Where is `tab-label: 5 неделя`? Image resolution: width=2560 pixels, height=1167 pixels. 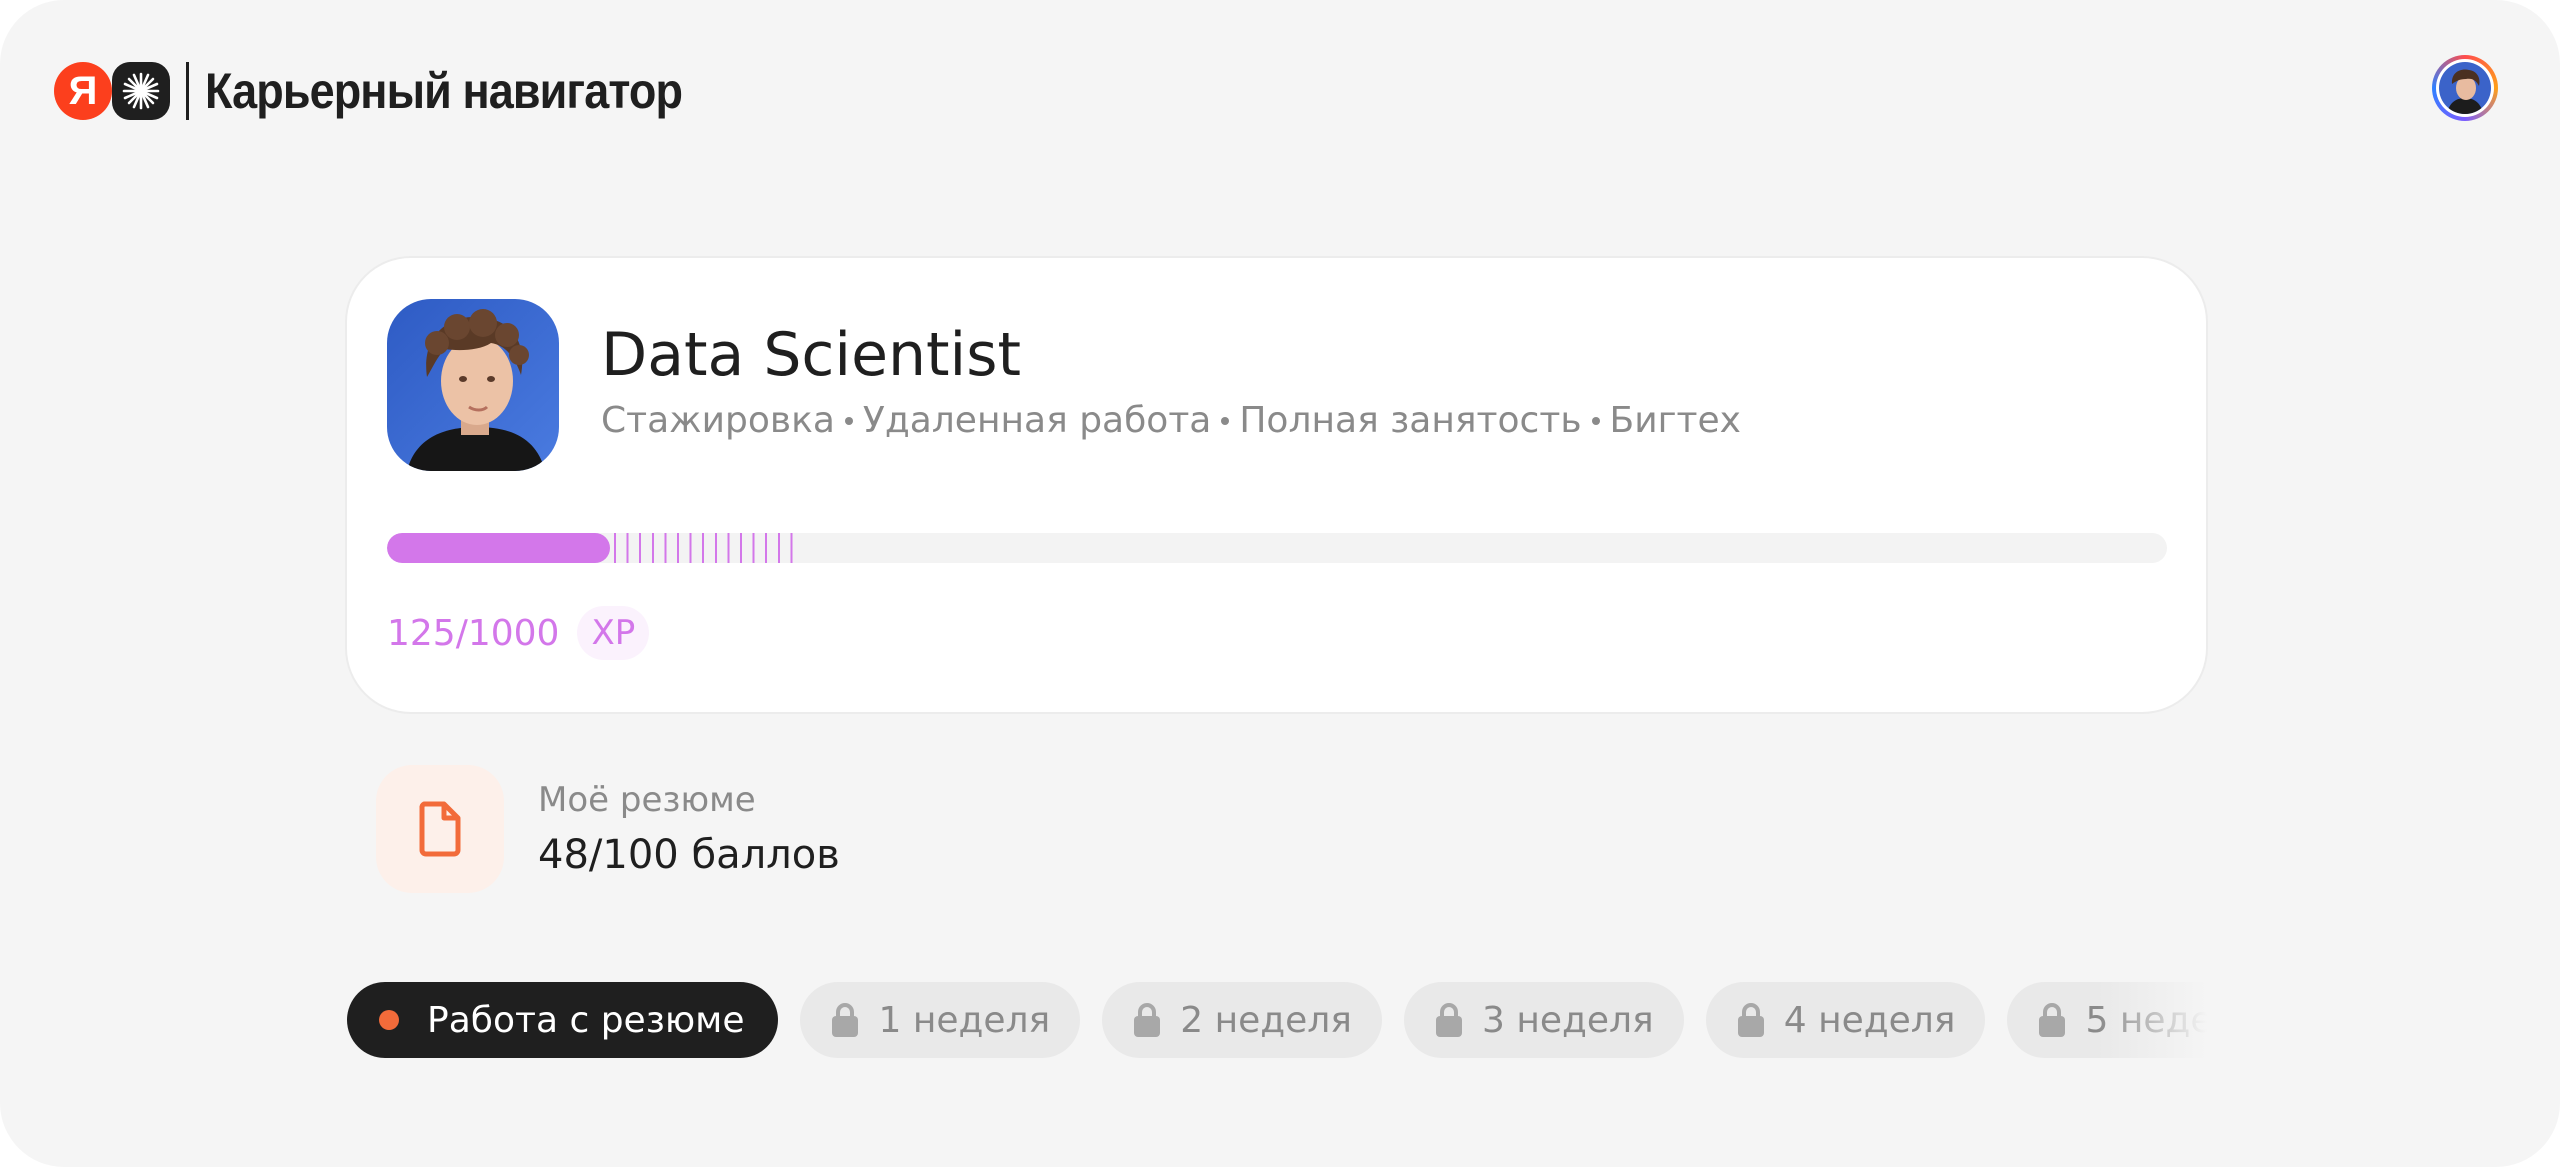
tab-label: 5 неделя is located at coordinates (2146, 1020).